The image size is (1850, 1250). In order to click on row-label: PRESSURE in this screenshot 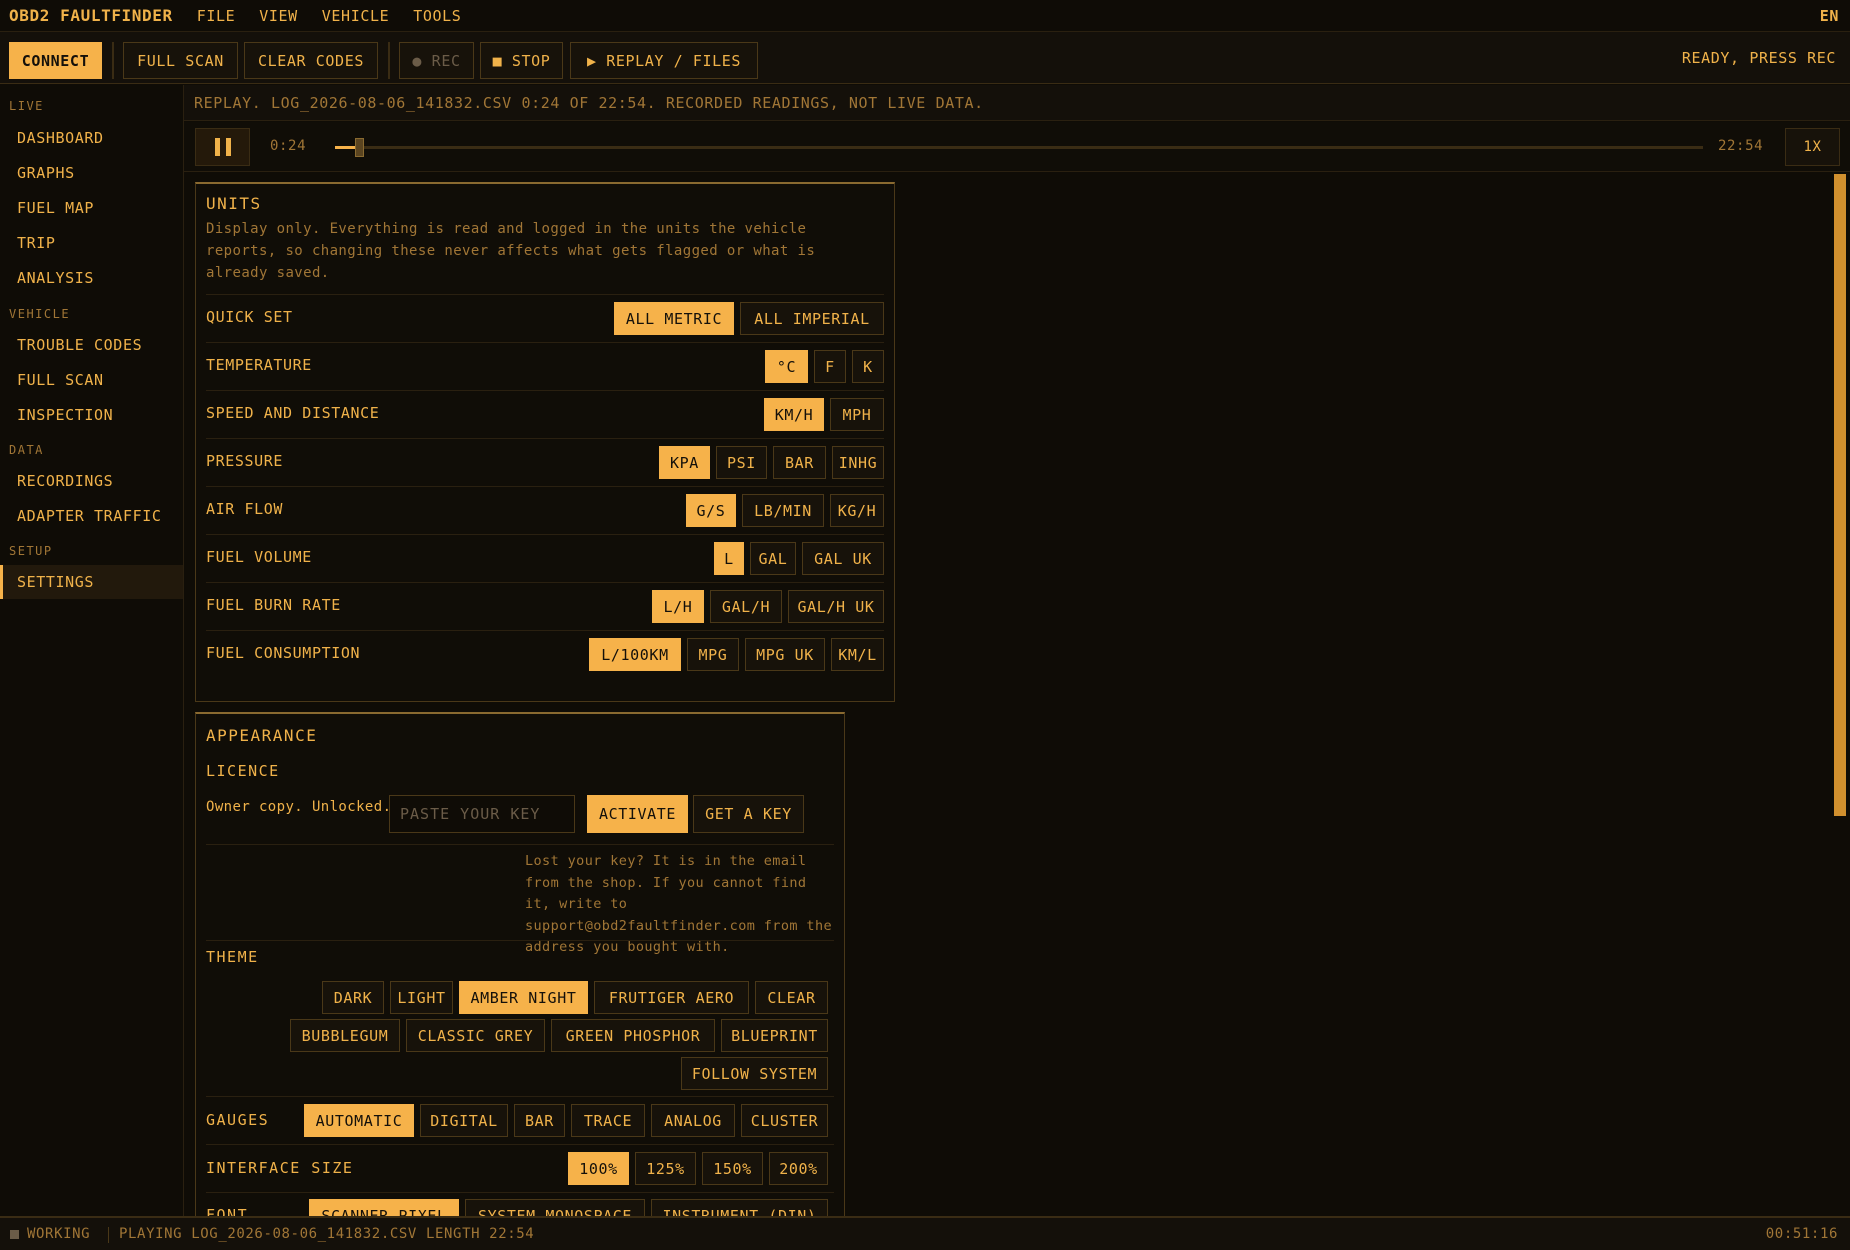, I will do `click(245, 461)`.